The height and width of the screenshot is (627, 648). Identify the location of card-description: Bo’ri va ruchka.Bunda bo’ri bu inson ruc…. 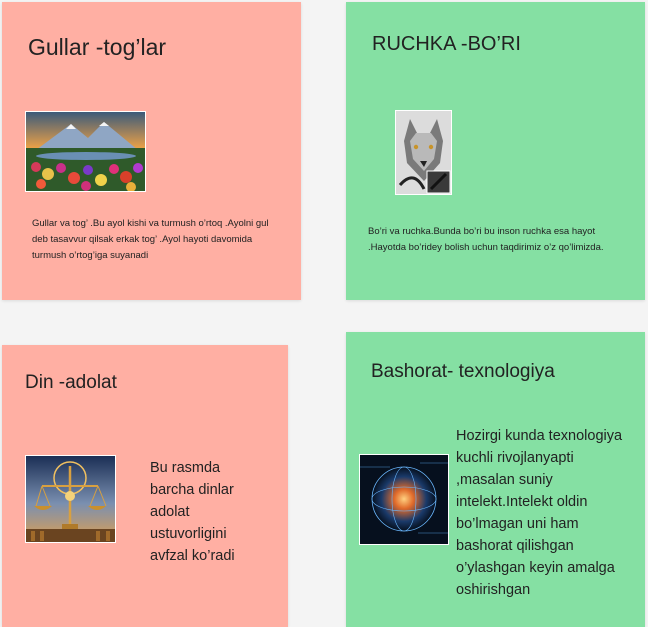
(486, 239).